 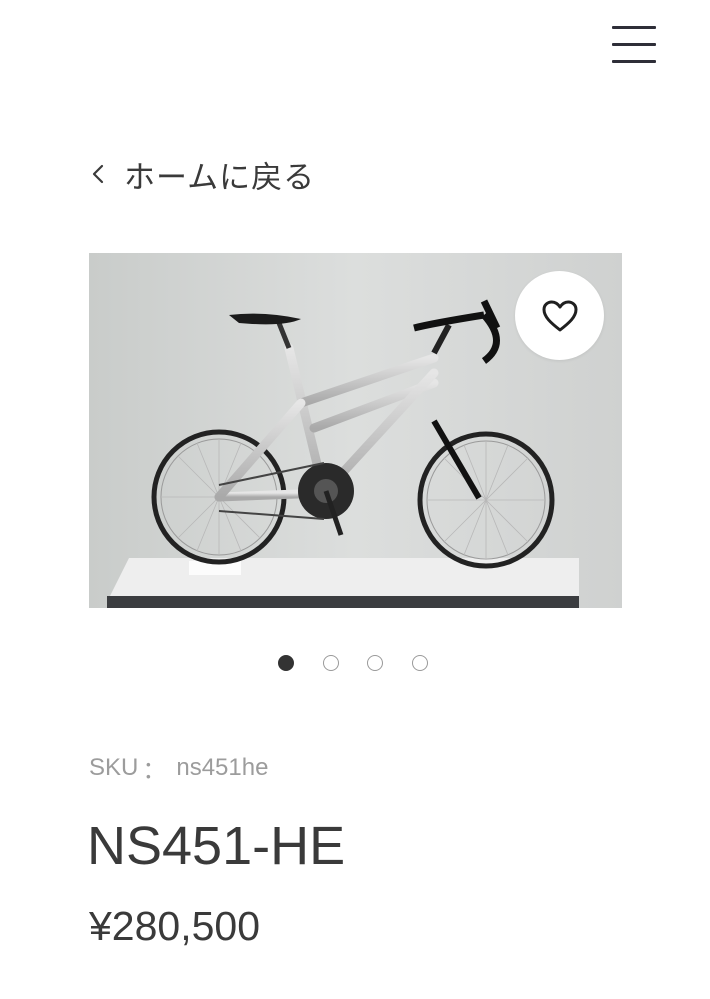 I want to click on chevron-left-icon, so click(x=98, y=174).